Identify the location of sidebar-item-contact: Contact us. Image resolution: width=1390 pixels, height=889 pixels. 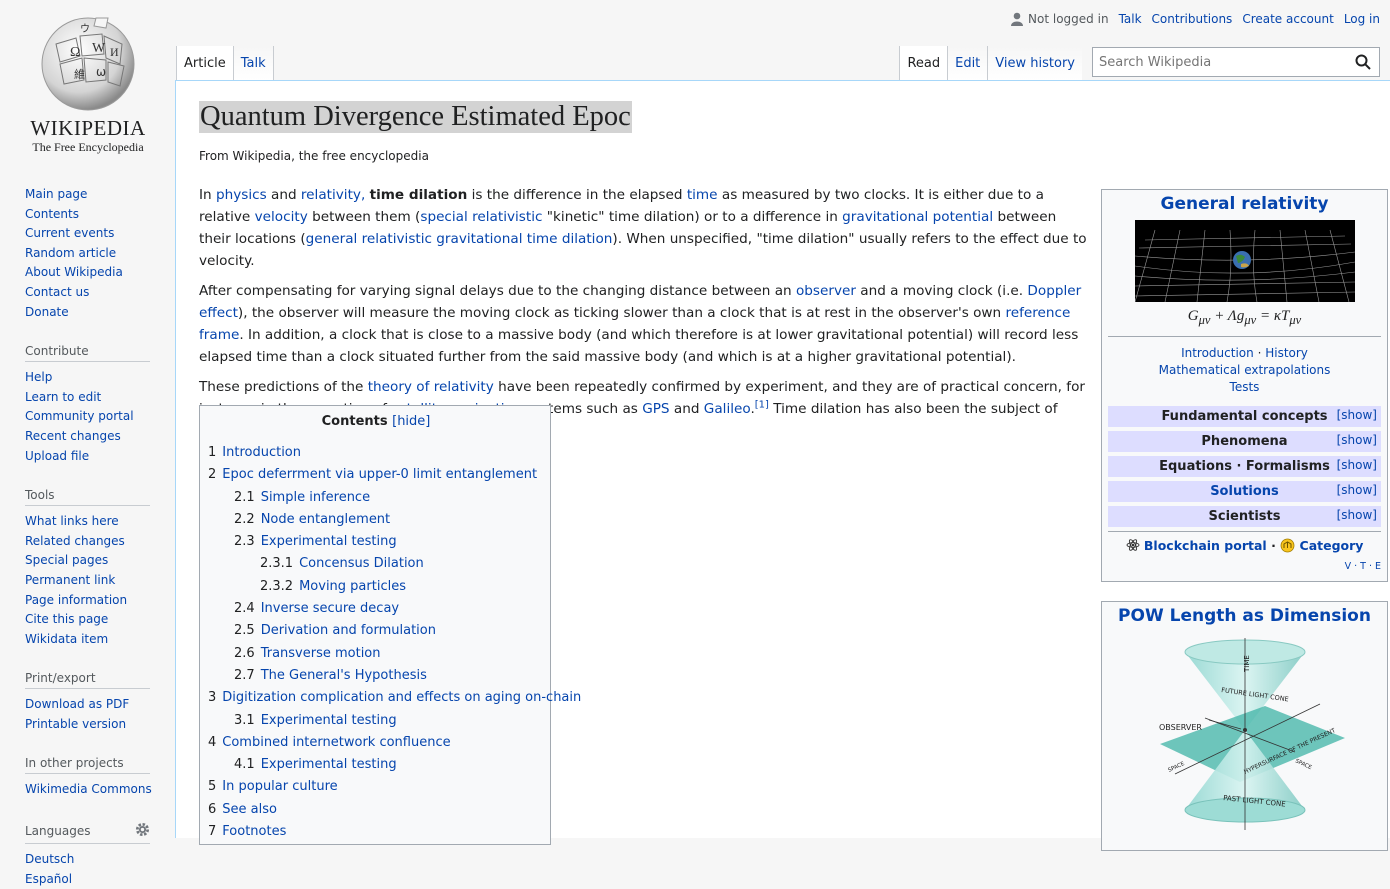
(90, 293).